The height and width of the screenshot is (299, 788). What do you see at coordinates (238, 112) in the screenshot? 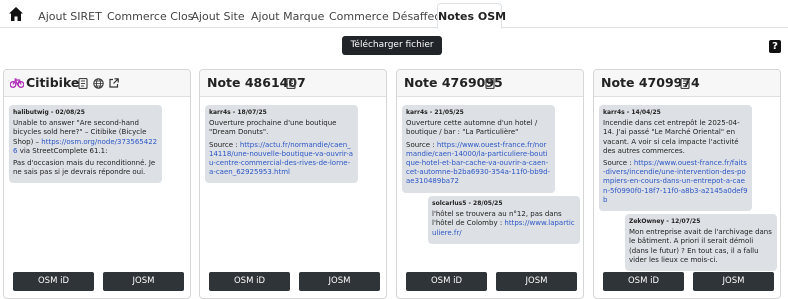
I see `message-author-date: karr4s - 18/07/25` at bounding box center [238, 112].